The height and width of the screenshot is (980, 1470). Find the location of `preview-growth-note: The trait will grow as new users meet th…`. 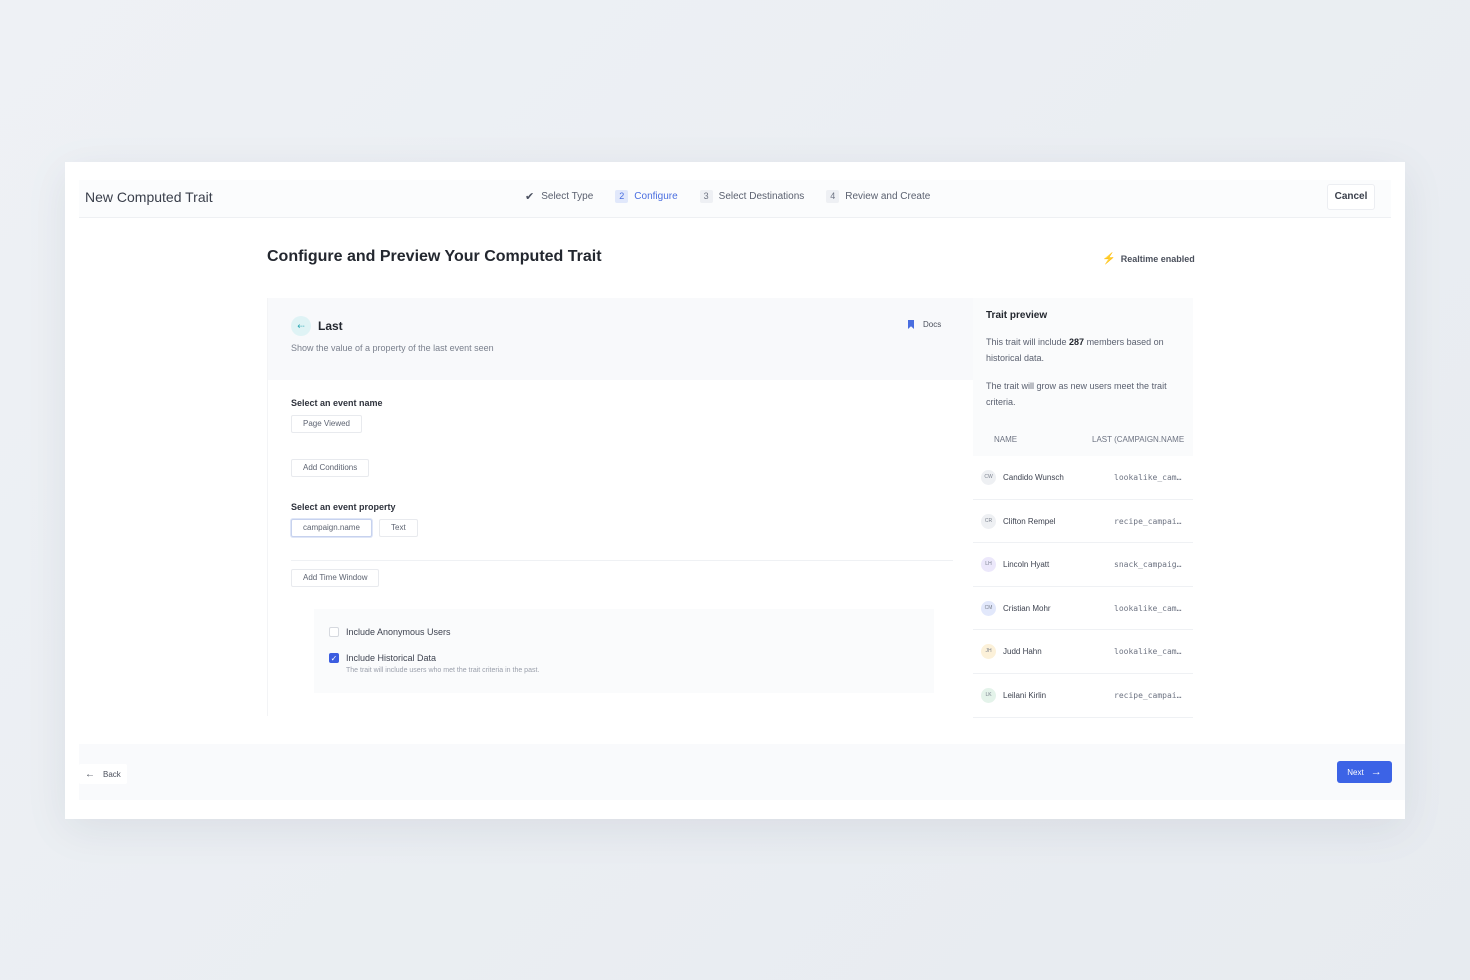

preview-growth-note: The trait will grow as new users meet th… is located at coordinates (1076, 394).